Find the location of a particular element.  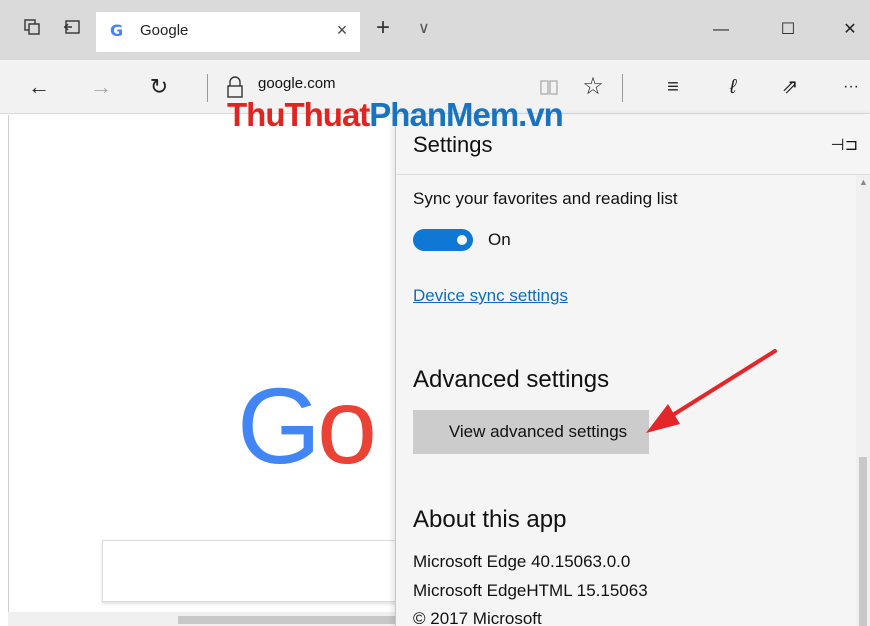

logo-letter: G is located at coordinates (279, 425).